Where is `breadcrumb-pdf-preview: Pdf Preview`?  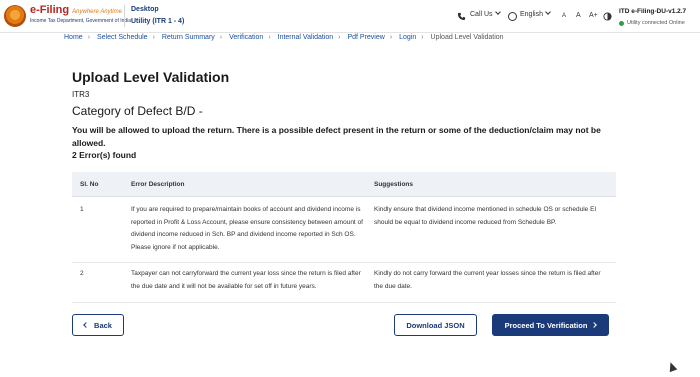 breadcrumb-pdf-preview: Pdf Preview is located at coordinates (365, 37).